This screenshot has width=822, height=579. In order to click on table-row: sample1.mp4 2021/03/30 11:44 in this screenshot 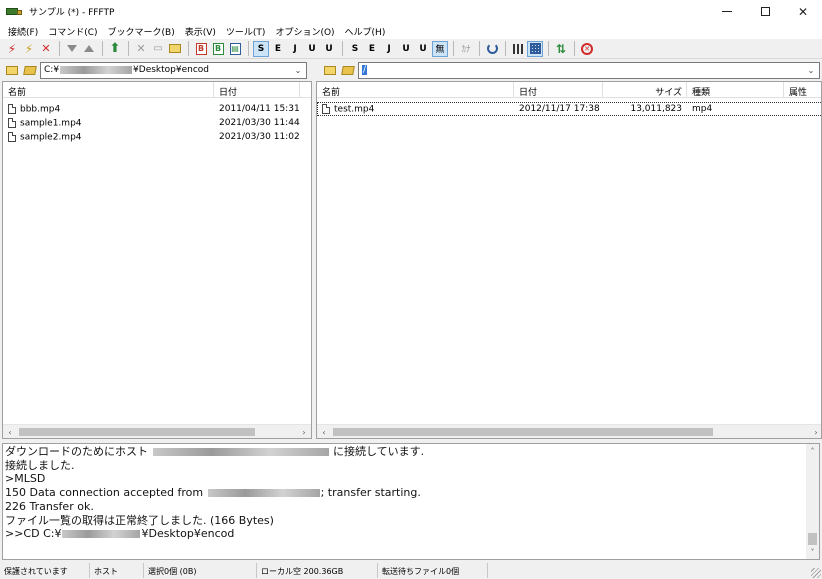, I will do `click(157, 123)`.